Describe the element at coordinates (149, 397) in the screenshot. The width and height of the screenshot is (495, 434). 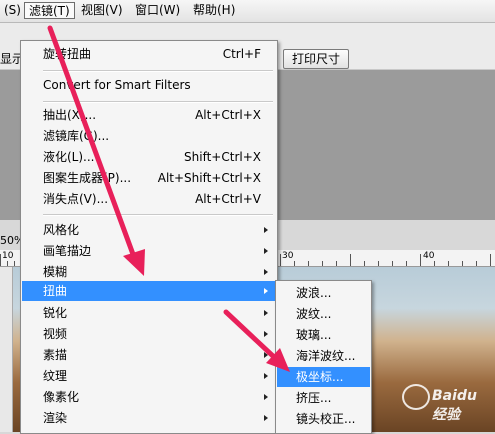
I see `menu-item-pixelate: 像素化` at that location.